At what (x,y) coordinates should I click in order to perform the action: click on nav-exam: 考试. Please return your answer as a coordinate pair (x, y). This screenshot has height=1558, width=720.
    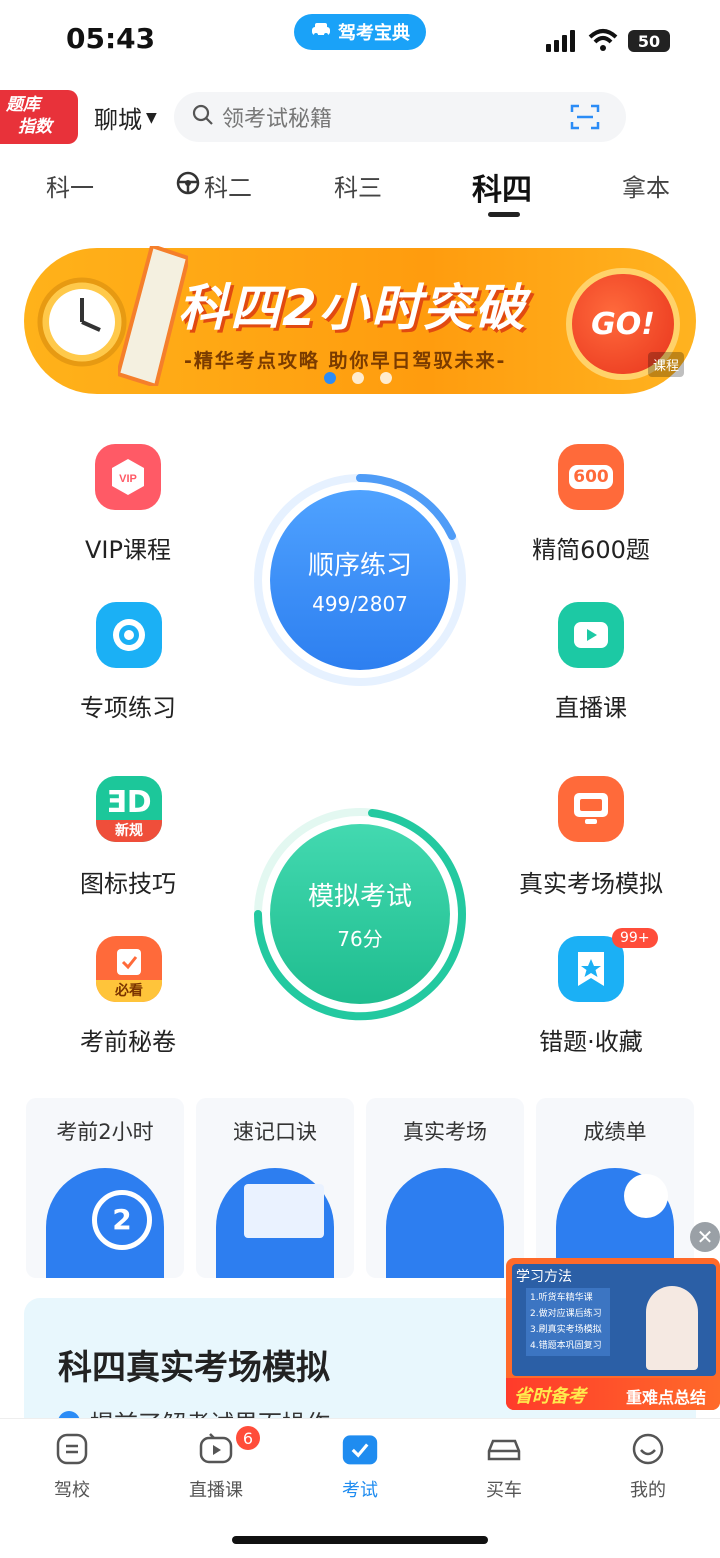
    Looking at the image, I should click on (360, 1466).